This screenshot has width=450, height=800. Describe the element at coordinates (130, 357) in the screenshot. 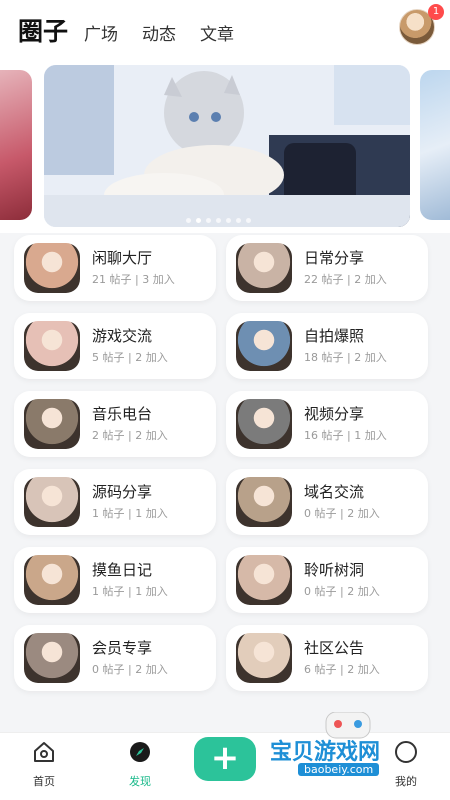

I see `circle-stats: 5 帖子 | 2 加入` at that location.